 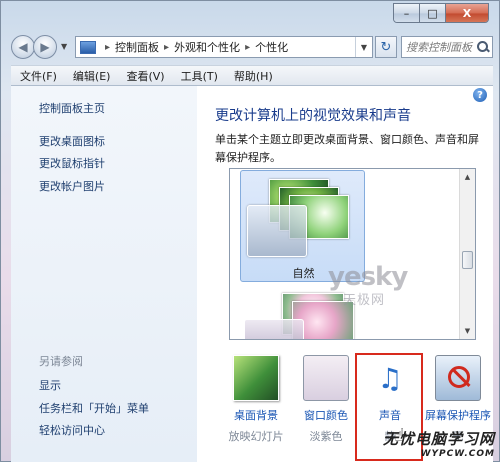 What do you see at coordinates (313, 116) in the screenshot?
I see `page-title: 更改计算机上的视觉效果和声音` at bounding box center [313, 116].